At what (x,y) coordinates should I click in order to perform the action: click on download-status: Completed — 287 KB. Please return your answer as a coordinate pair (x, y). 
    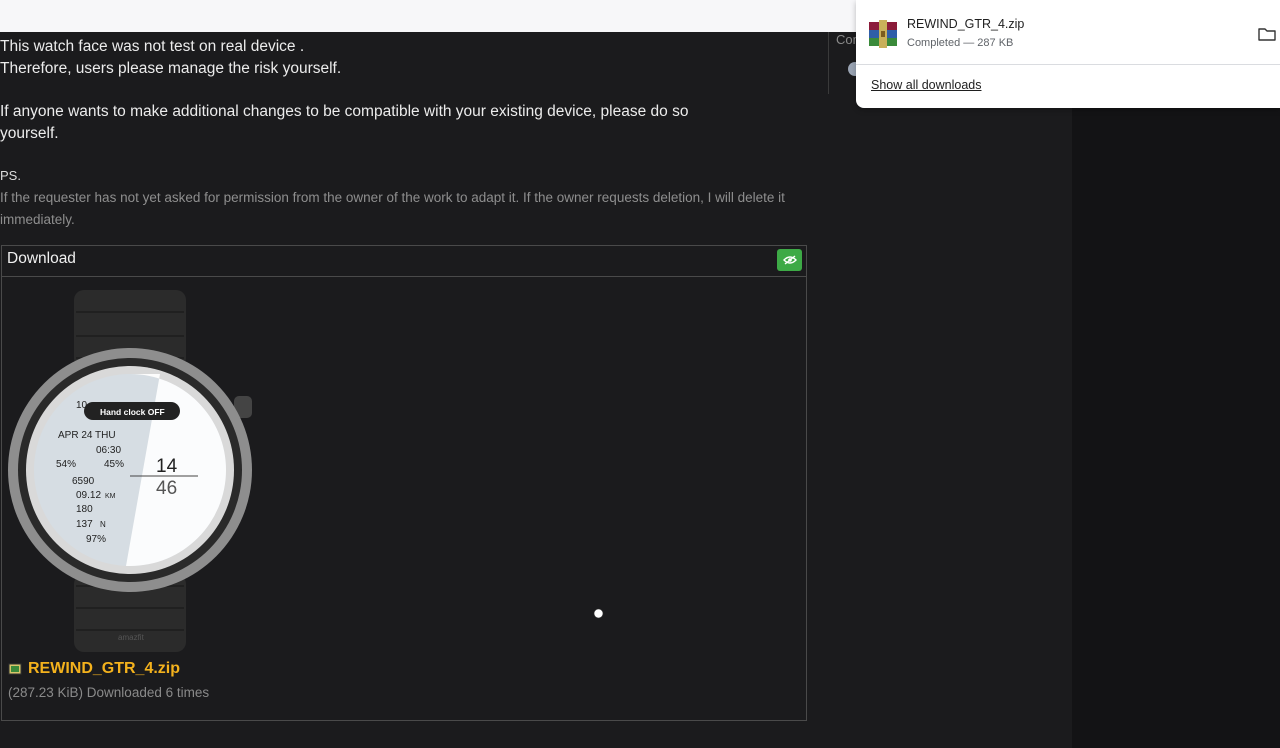
    Looking at the image, I should click on (960, 43).